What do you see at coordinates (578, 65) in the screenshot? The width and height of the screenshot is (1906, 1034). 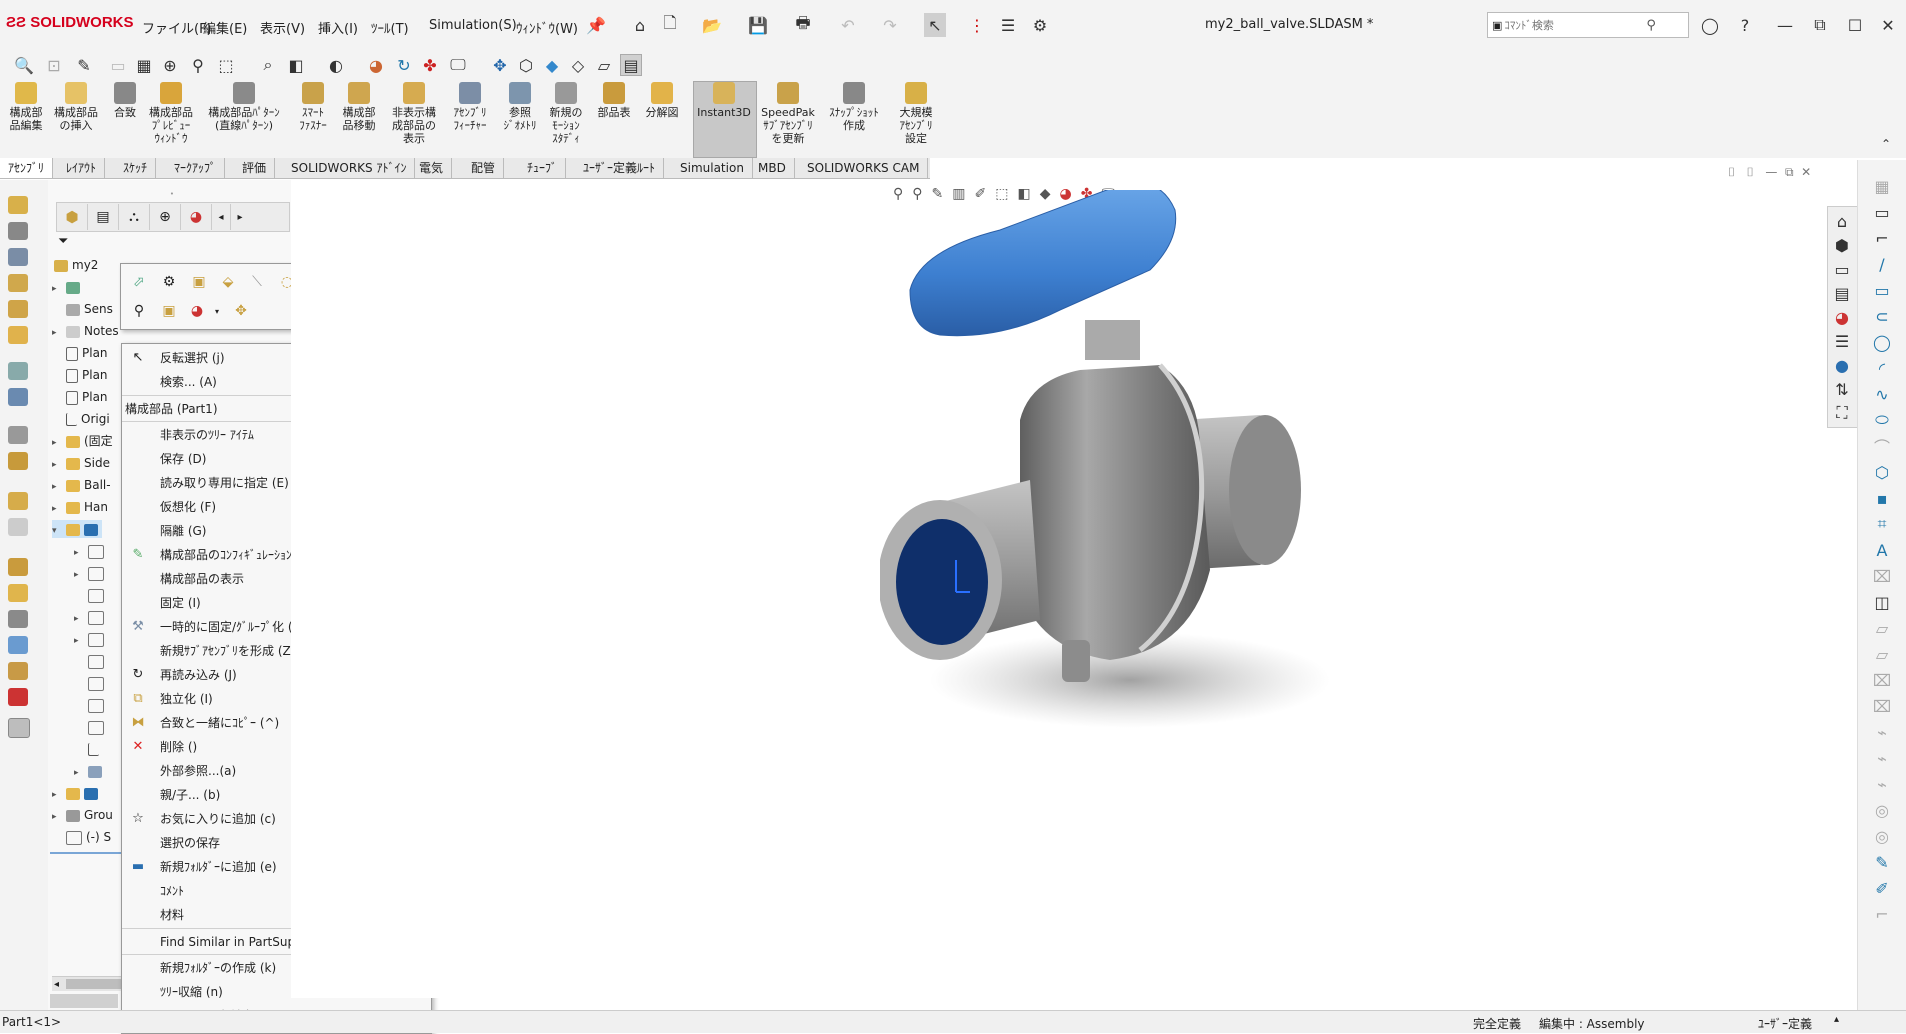 I see `top-view-icon: ◇` at bounding box center [578, 65].